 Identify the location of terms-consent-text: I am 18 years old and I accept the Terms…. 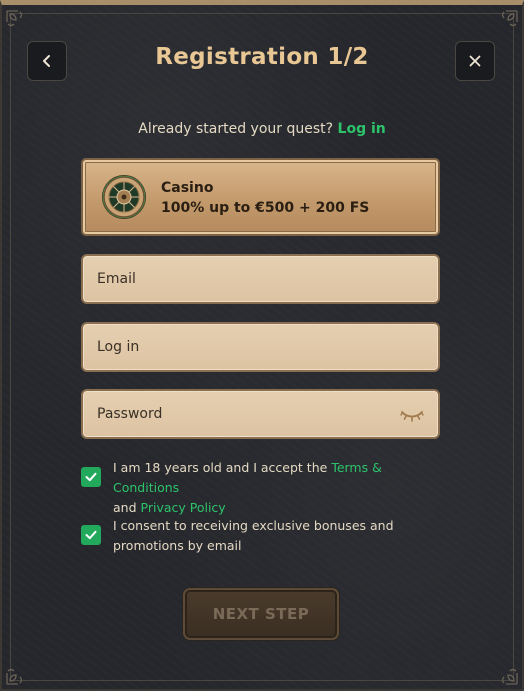
(278, 488).